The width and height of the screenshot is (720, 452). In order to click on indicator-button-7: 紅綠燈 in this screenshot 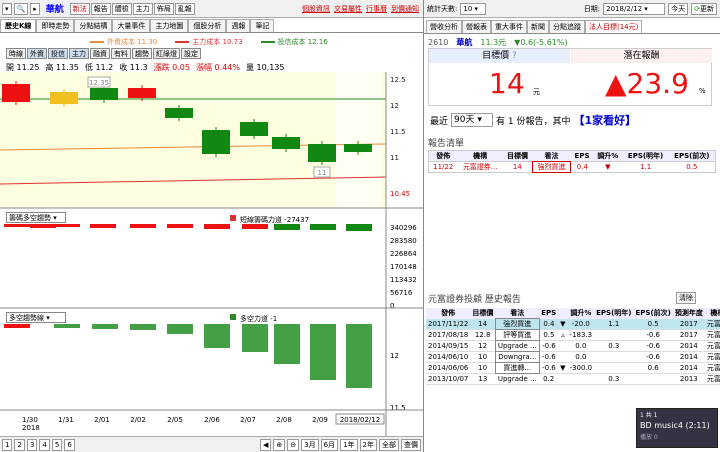, I will do `click(166, 53)`.